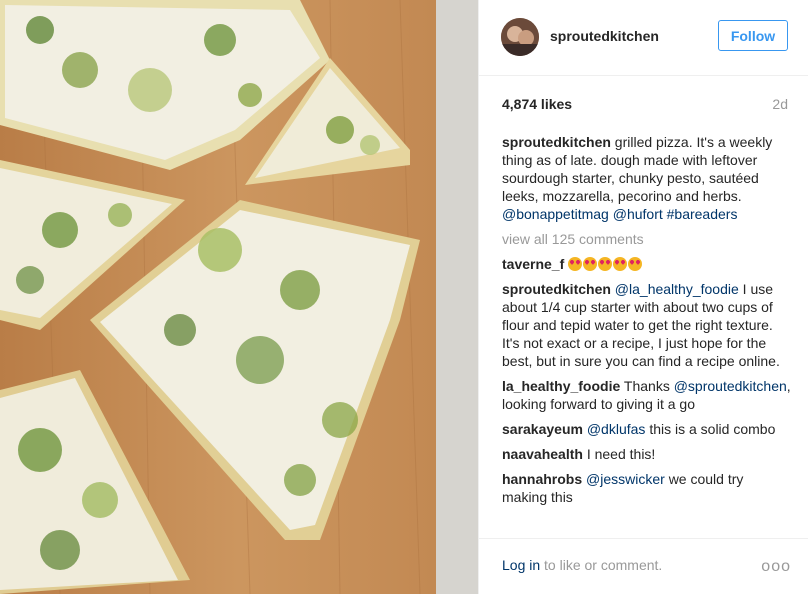  What do you see at coordinates (542, 429) in the screenshot?
I see `comment-username: sarakayeum` at bounding box center [542, 429].